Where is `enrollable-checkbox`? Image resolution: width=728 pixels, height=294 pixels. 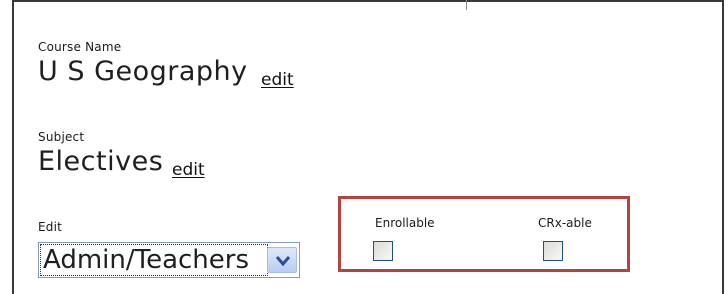
enrollable-checkbox is located at coordinates (383, 251).